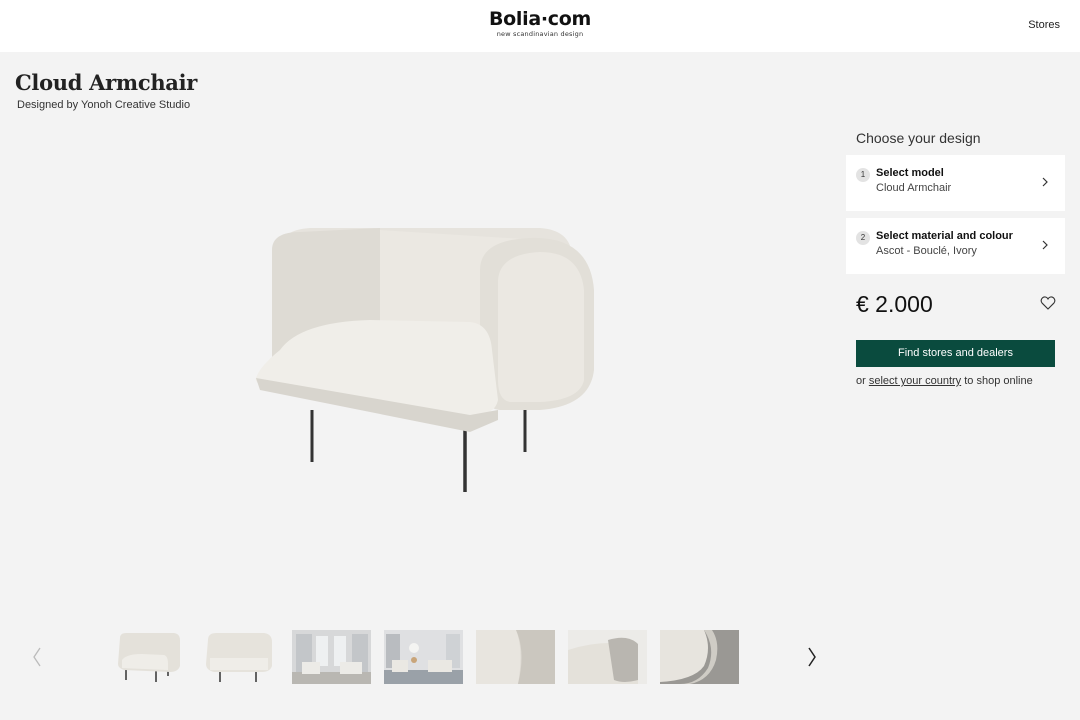 Image resolution: width=1080 pixels, height=720 pixels. I want to click on site-header: Bolia·com new scandinavian design Stores, so click(540, 26).